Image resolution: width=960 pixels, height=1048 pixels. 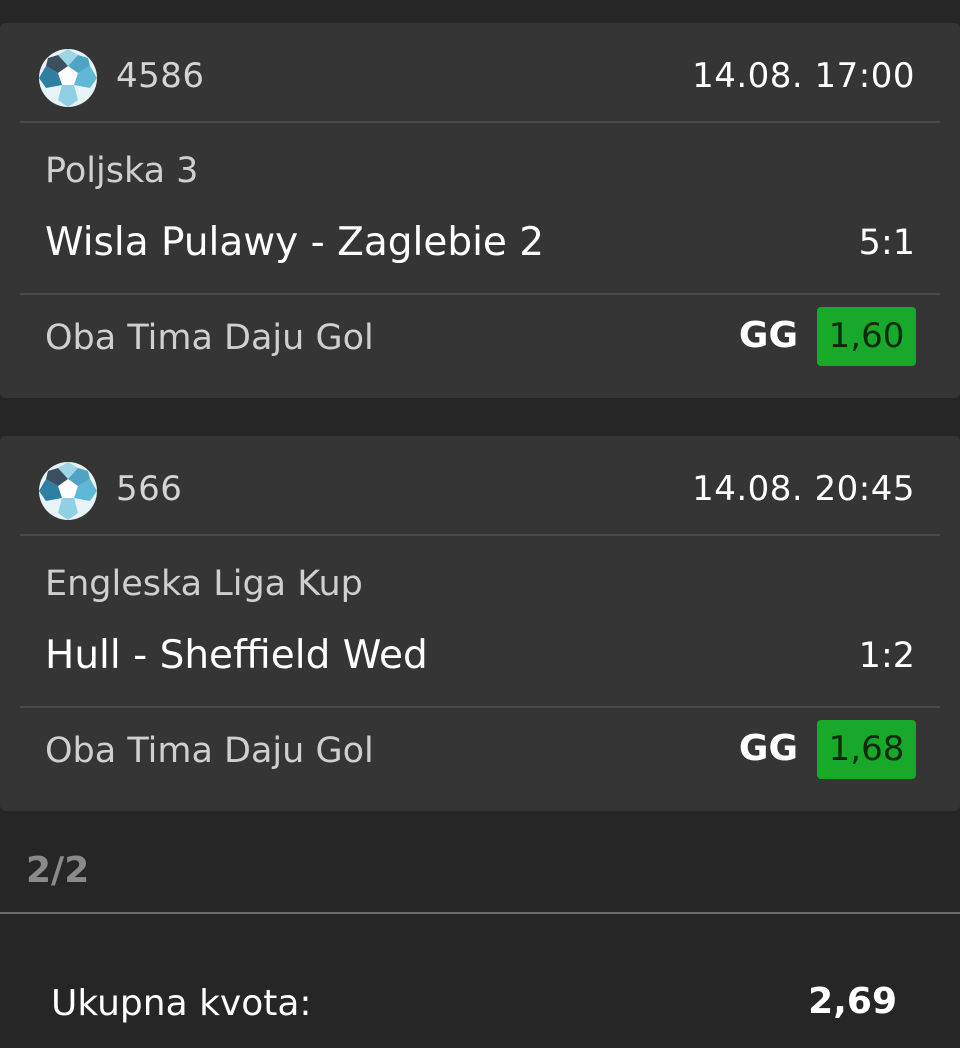 I want to click on league-name: Poljska 3, so click(x=122, y=171).